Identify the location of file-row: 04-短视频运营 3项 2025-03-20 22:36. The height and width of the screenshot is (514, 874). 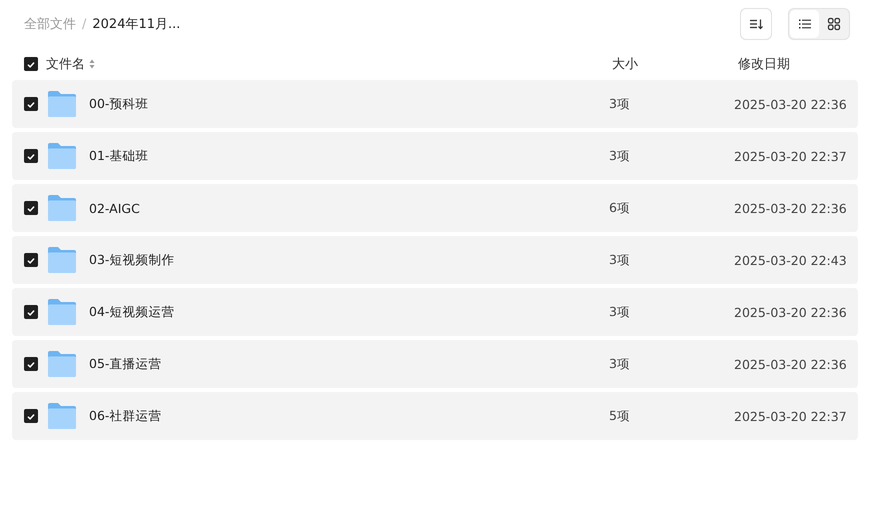
(435, 312).